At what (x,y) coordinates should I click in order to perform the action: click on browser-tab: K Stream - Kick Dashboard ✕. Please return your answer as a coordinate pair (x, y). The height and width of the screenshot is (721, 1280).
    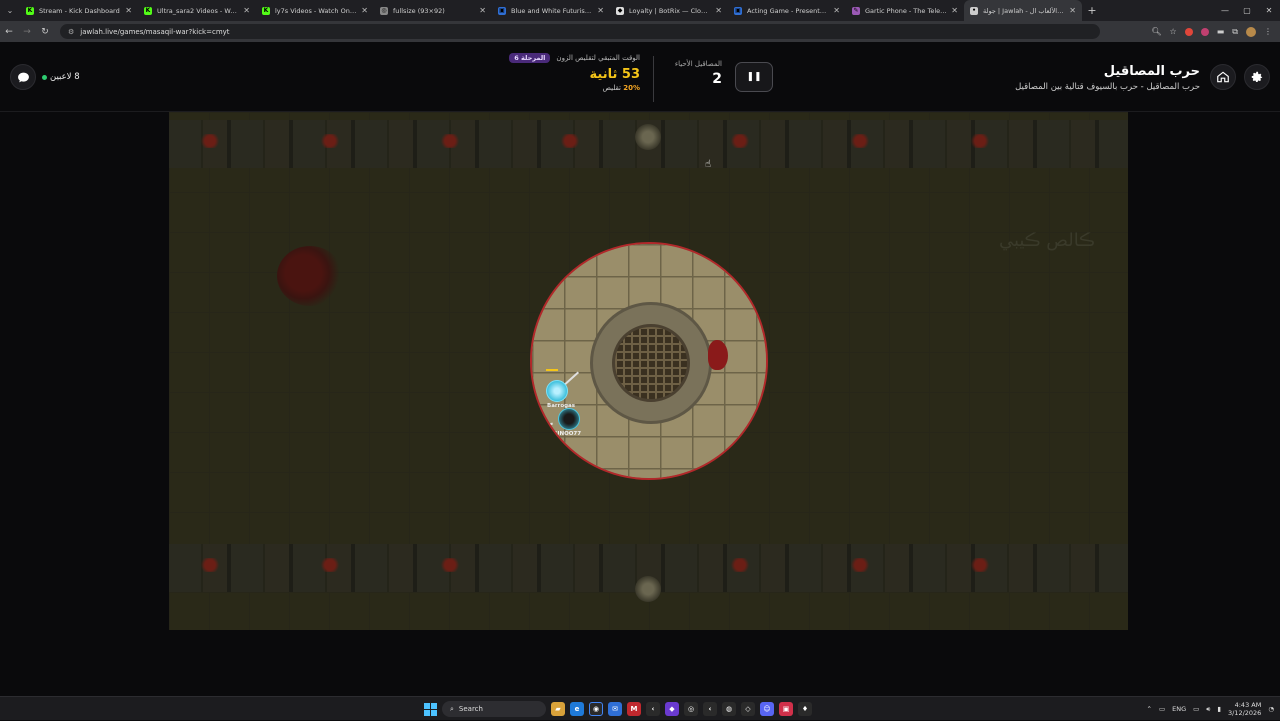
    Looking at the image, I should click on (79, 10).